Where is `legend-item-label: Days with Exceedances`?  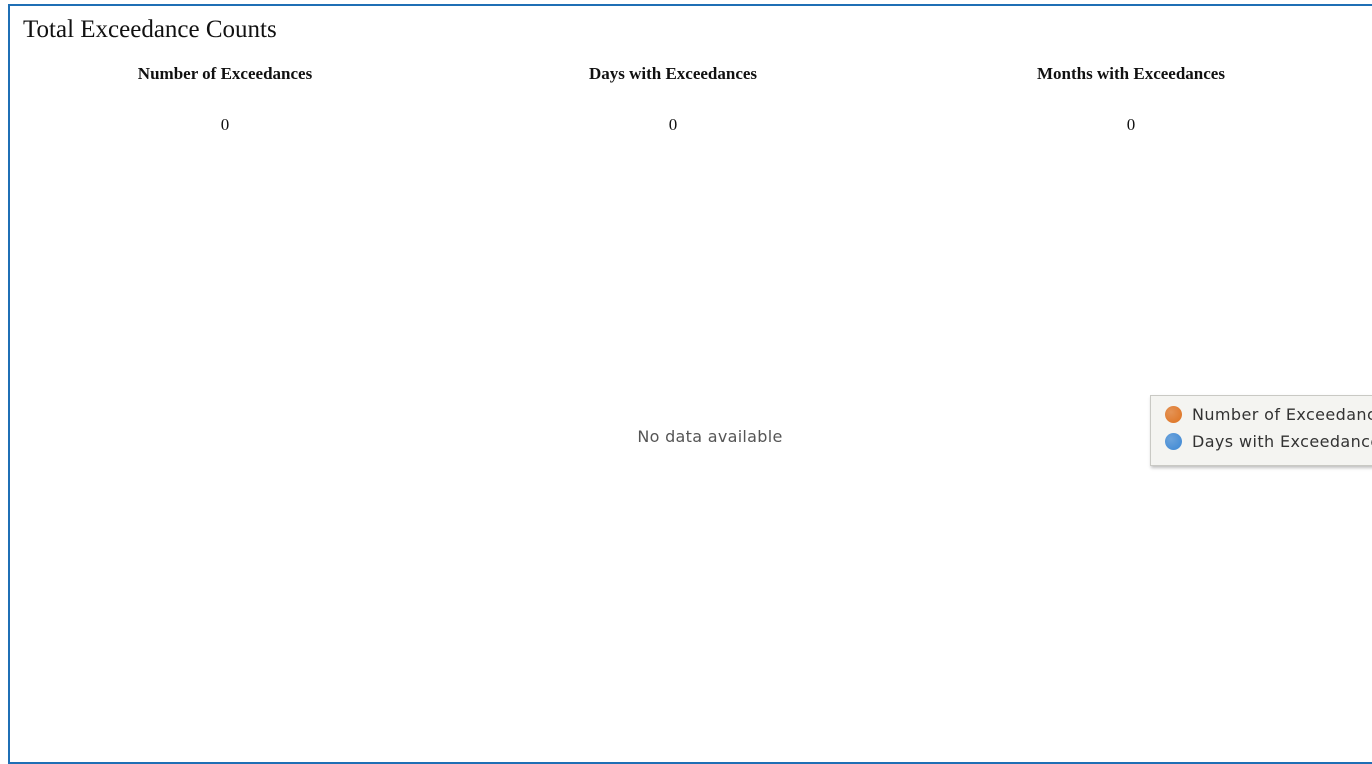 legend-item-label: Days with Exceedances is located at coordinates (1282, 441).